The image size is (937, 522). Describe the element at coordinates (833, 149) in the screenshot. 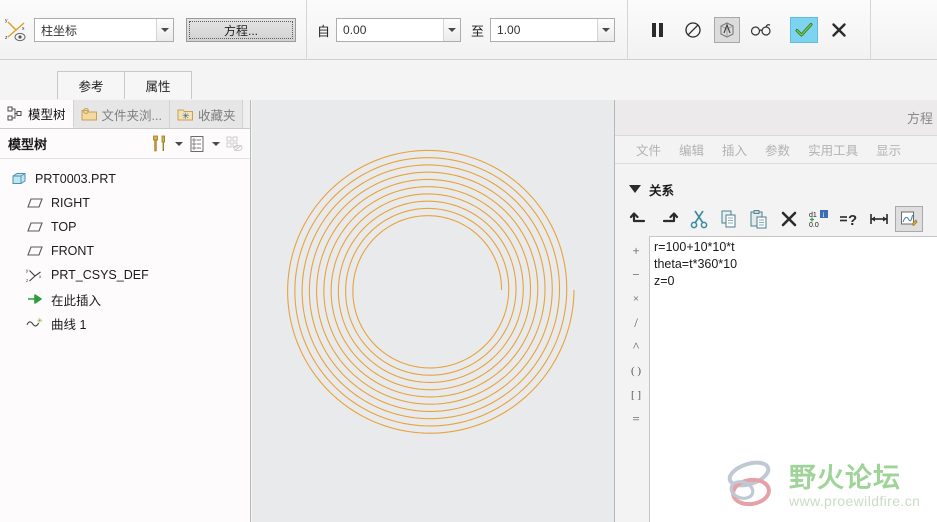

I see `menu-utilities: 实用工具` at that location.